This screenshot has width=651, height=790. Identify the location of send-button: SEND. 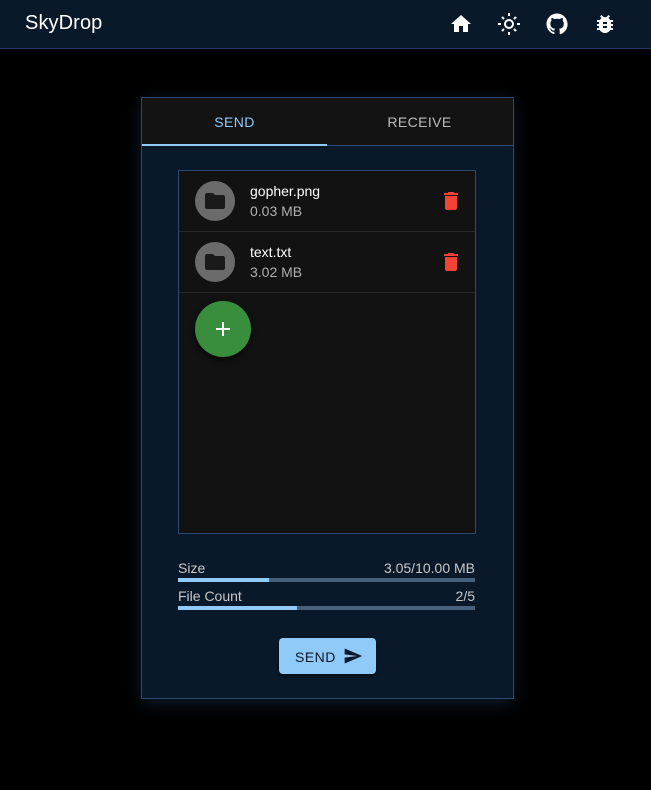
(327, 656).